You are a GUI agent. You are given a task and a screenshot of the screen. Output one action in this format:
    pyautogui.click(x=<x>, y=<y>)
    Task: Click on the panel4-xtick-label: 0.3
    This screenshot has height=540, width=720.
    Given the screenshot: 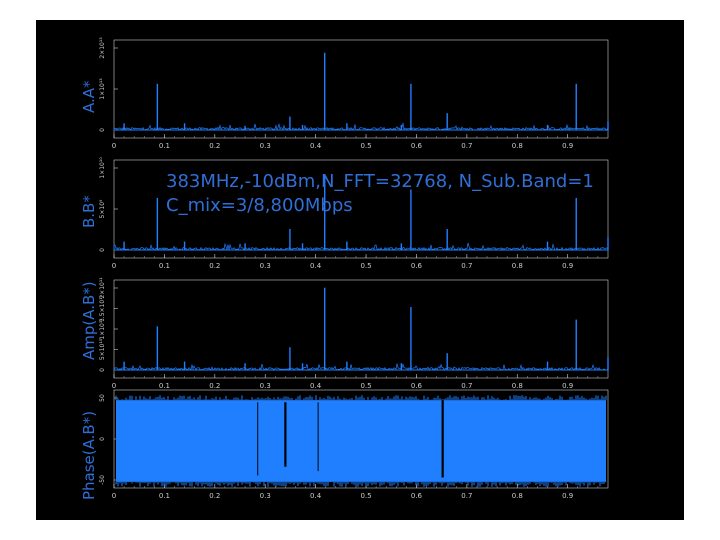 What is the action you would take?
    pyautogui.click(x=265, y=496)
    